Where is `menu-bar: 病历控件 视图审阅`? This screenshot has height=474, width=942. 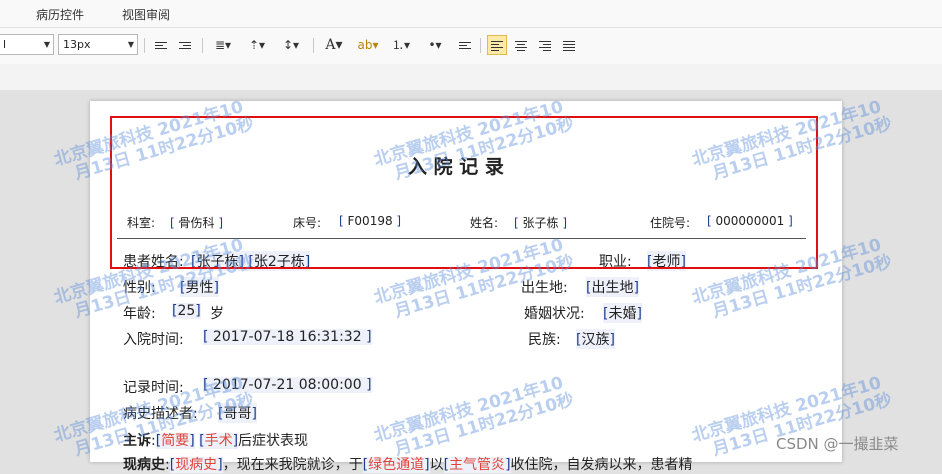
menu-bar: 病历控件 视图审阅 is located at coordinates (471, 14).